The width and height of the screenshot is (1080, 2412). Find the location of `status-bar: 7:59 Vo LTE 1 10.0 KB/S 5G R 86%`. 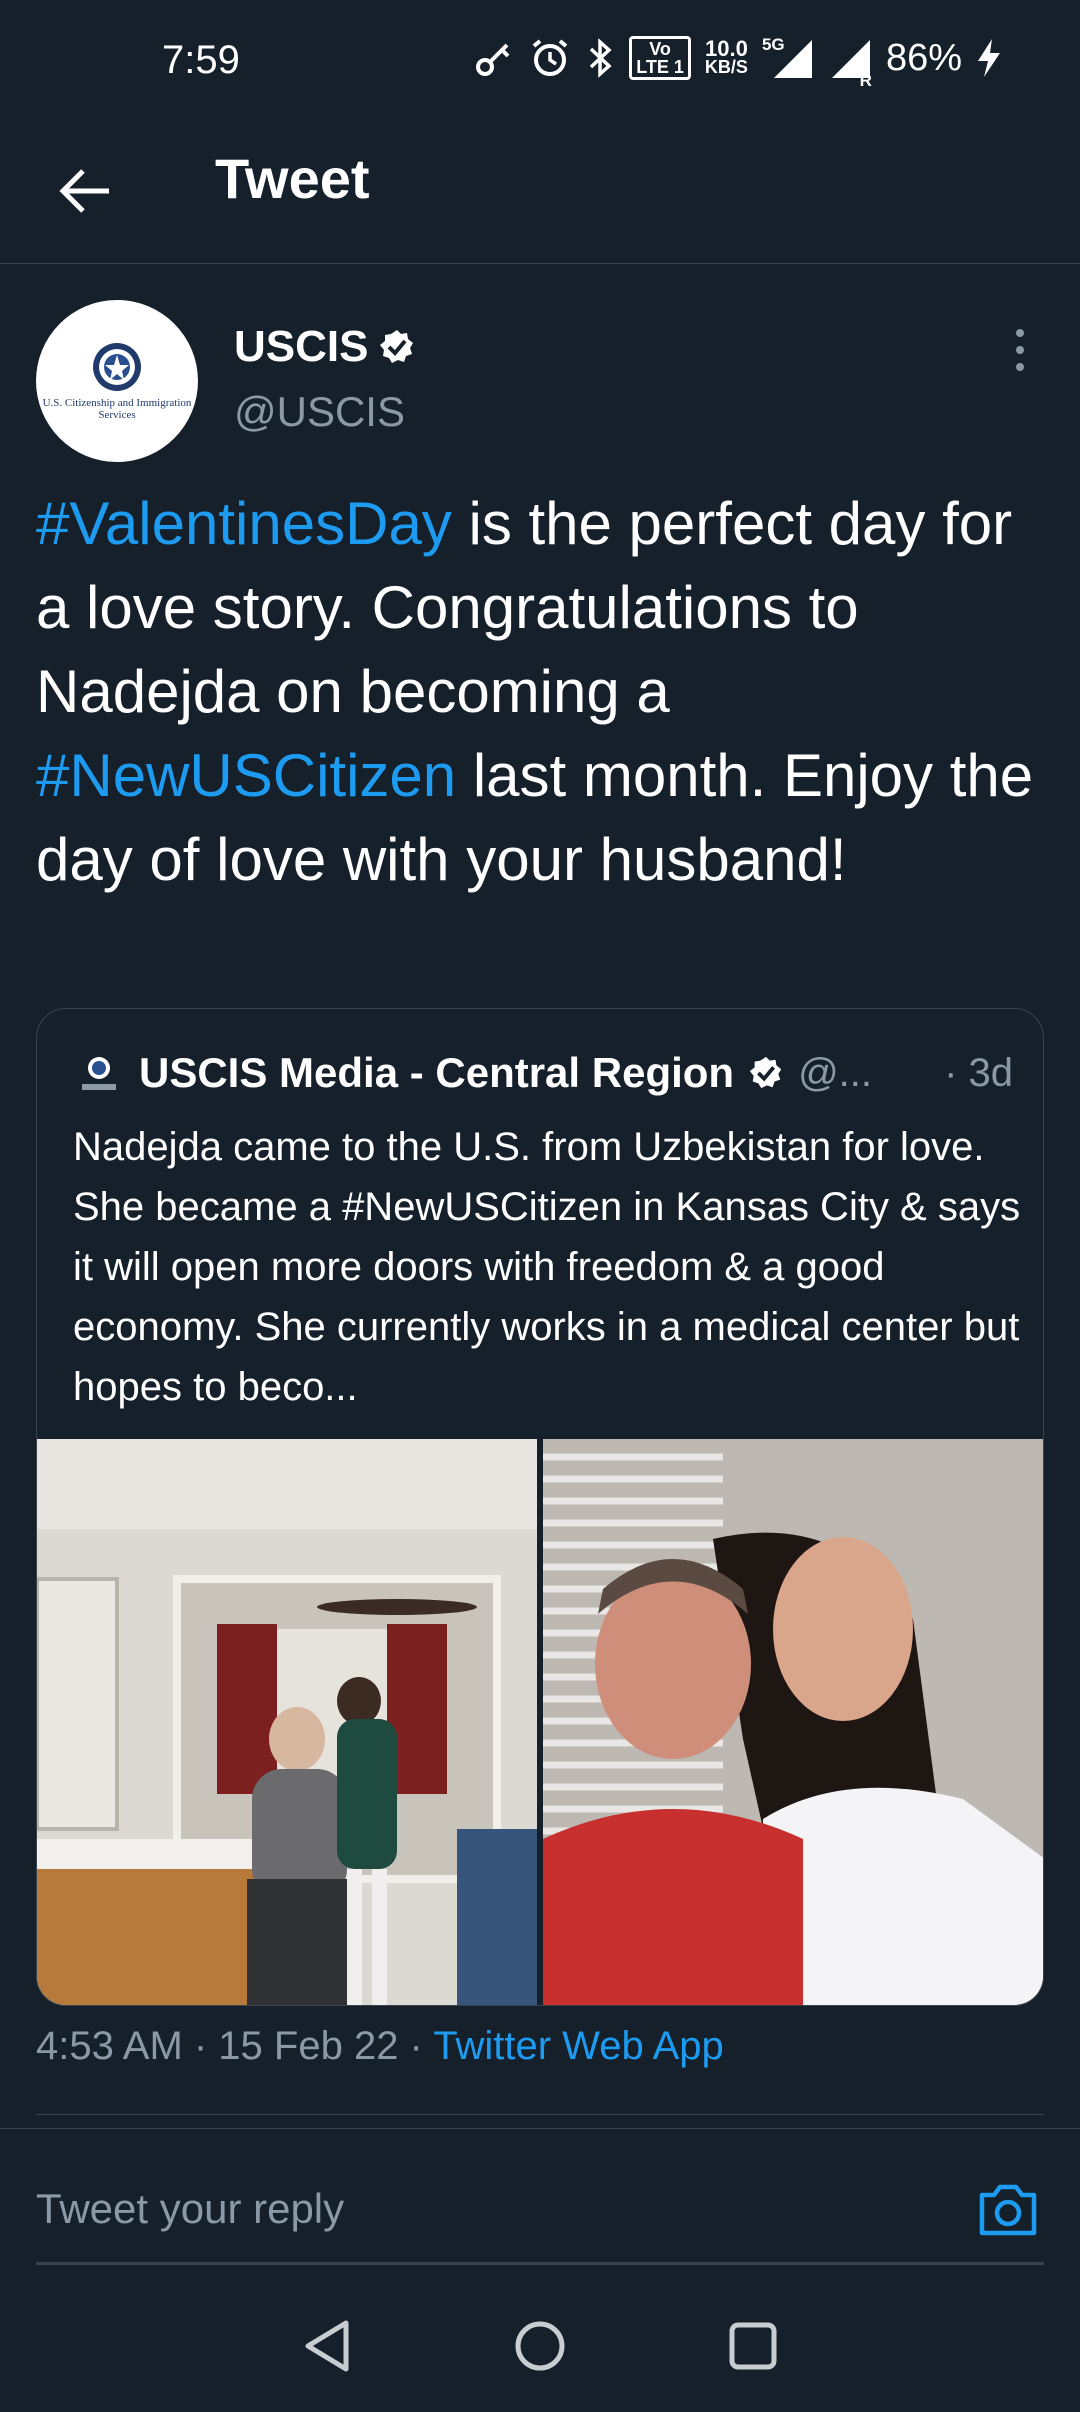

status-bar: 7:59 Vo LTE 1 10.0 KB/S 5G R 86% is located at coordinates (540, 63).